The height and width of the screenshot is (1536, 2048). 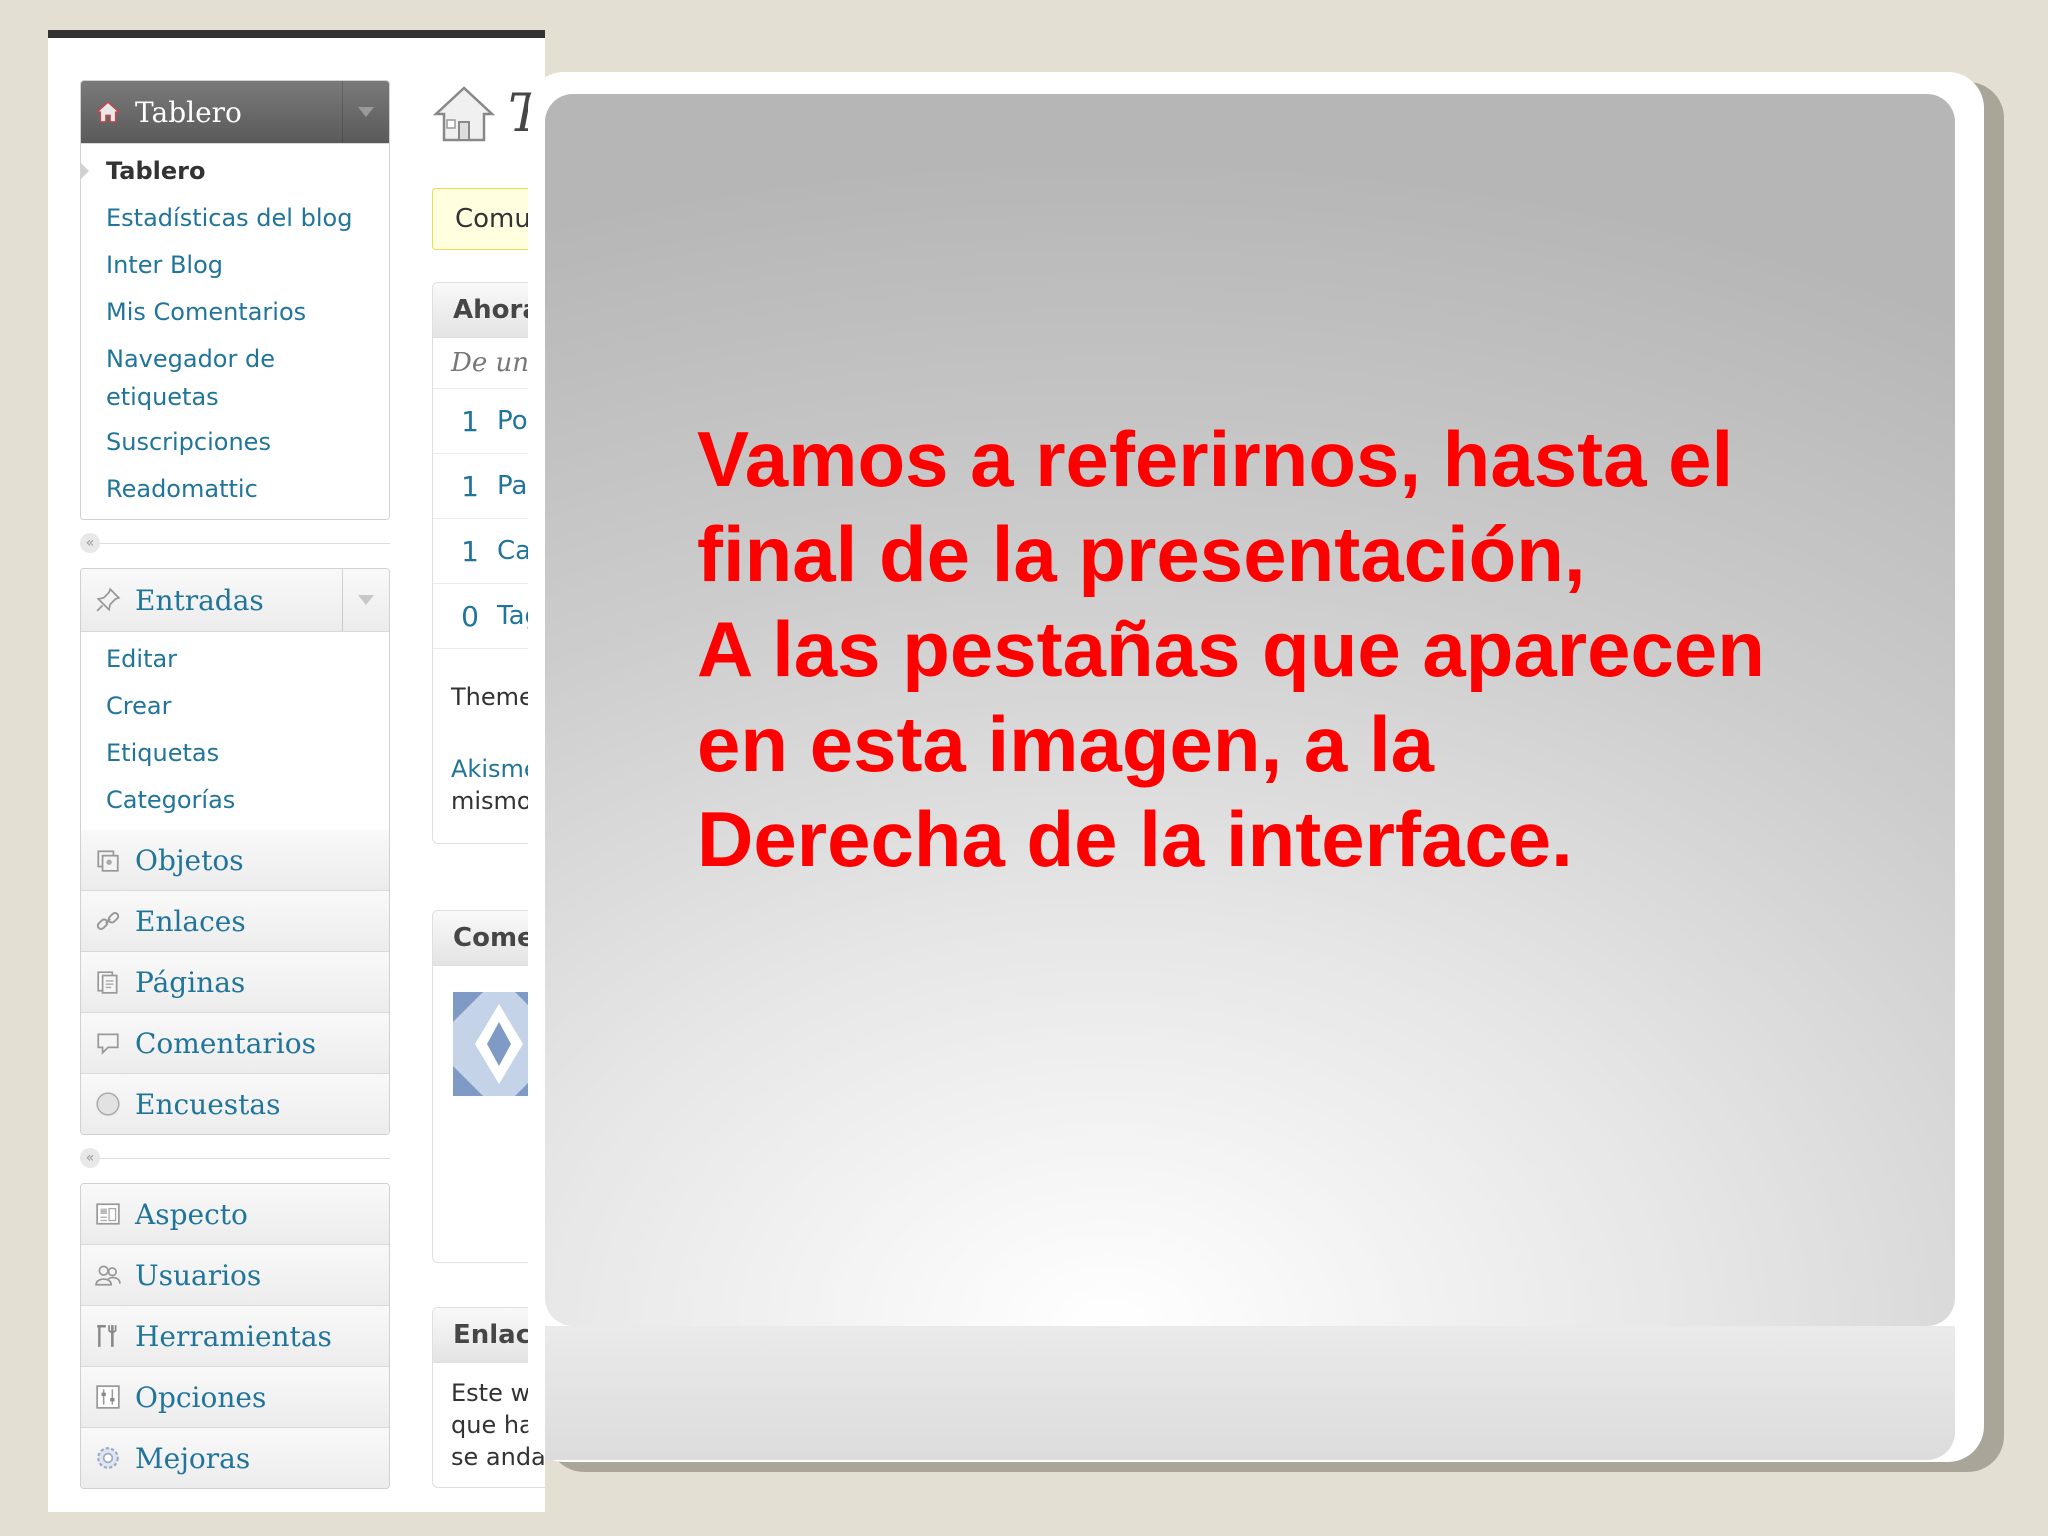 I want to click on settings-sliders-icon, so click(x=108, y=1397).